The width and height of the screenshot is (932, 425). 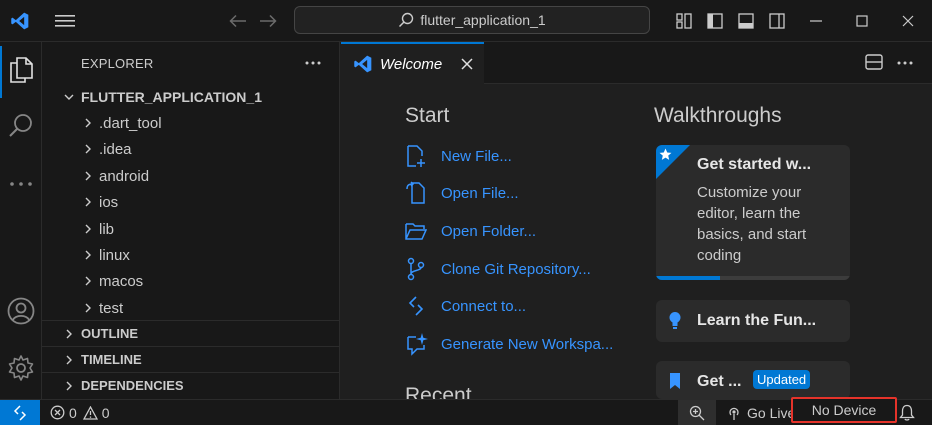 I want to click on split-editor-icon, so click(x=874, y=62).